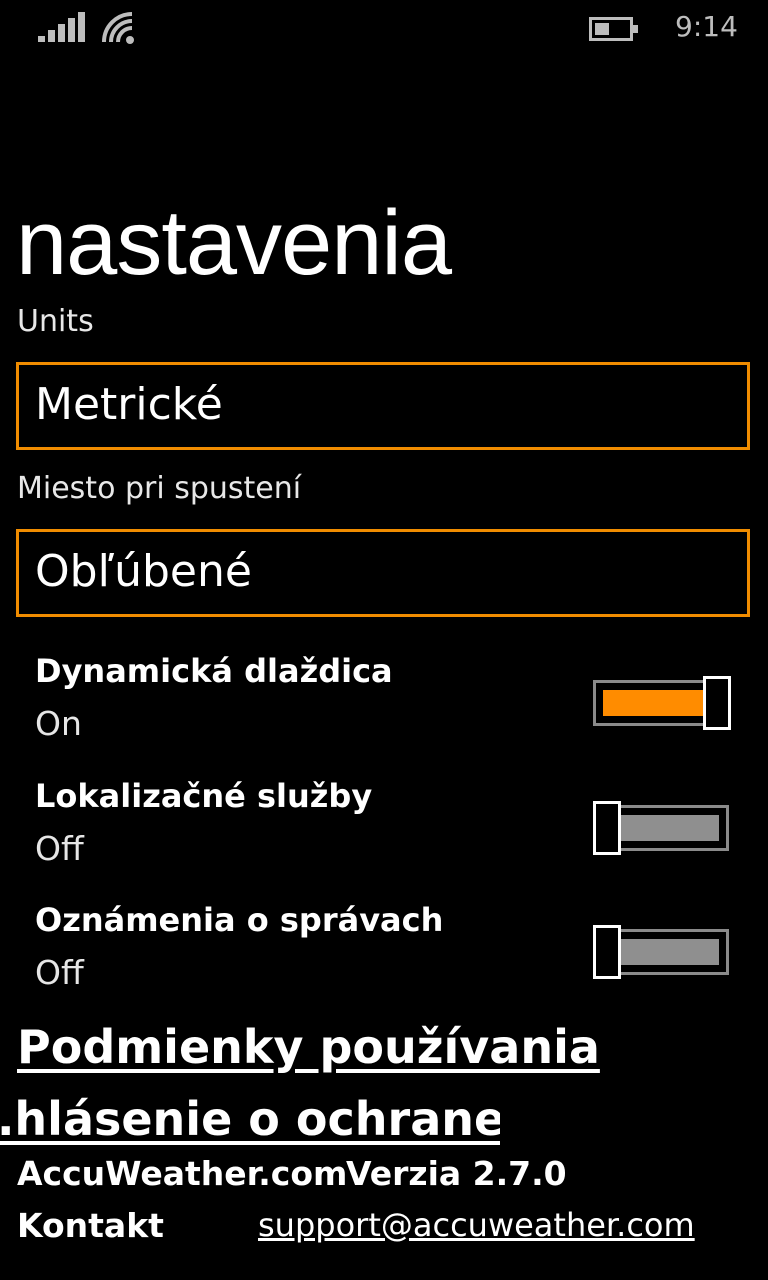  I want to click on startup-location-label: Miesto pri spustení, so click(159, 488).